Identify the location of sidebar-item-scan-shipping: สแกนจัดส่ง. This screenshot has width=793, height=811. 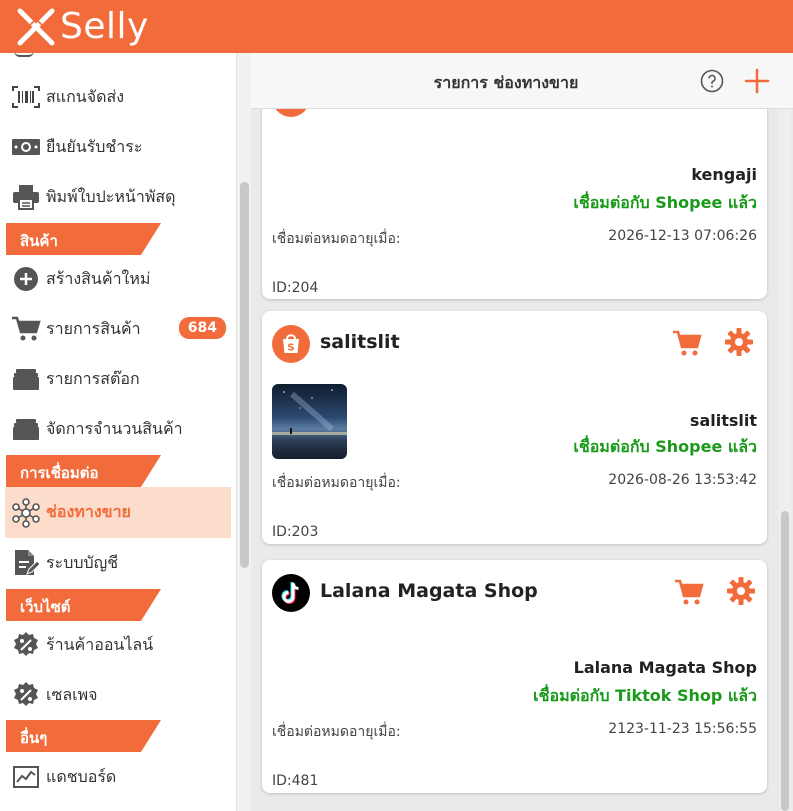
(116, 97).